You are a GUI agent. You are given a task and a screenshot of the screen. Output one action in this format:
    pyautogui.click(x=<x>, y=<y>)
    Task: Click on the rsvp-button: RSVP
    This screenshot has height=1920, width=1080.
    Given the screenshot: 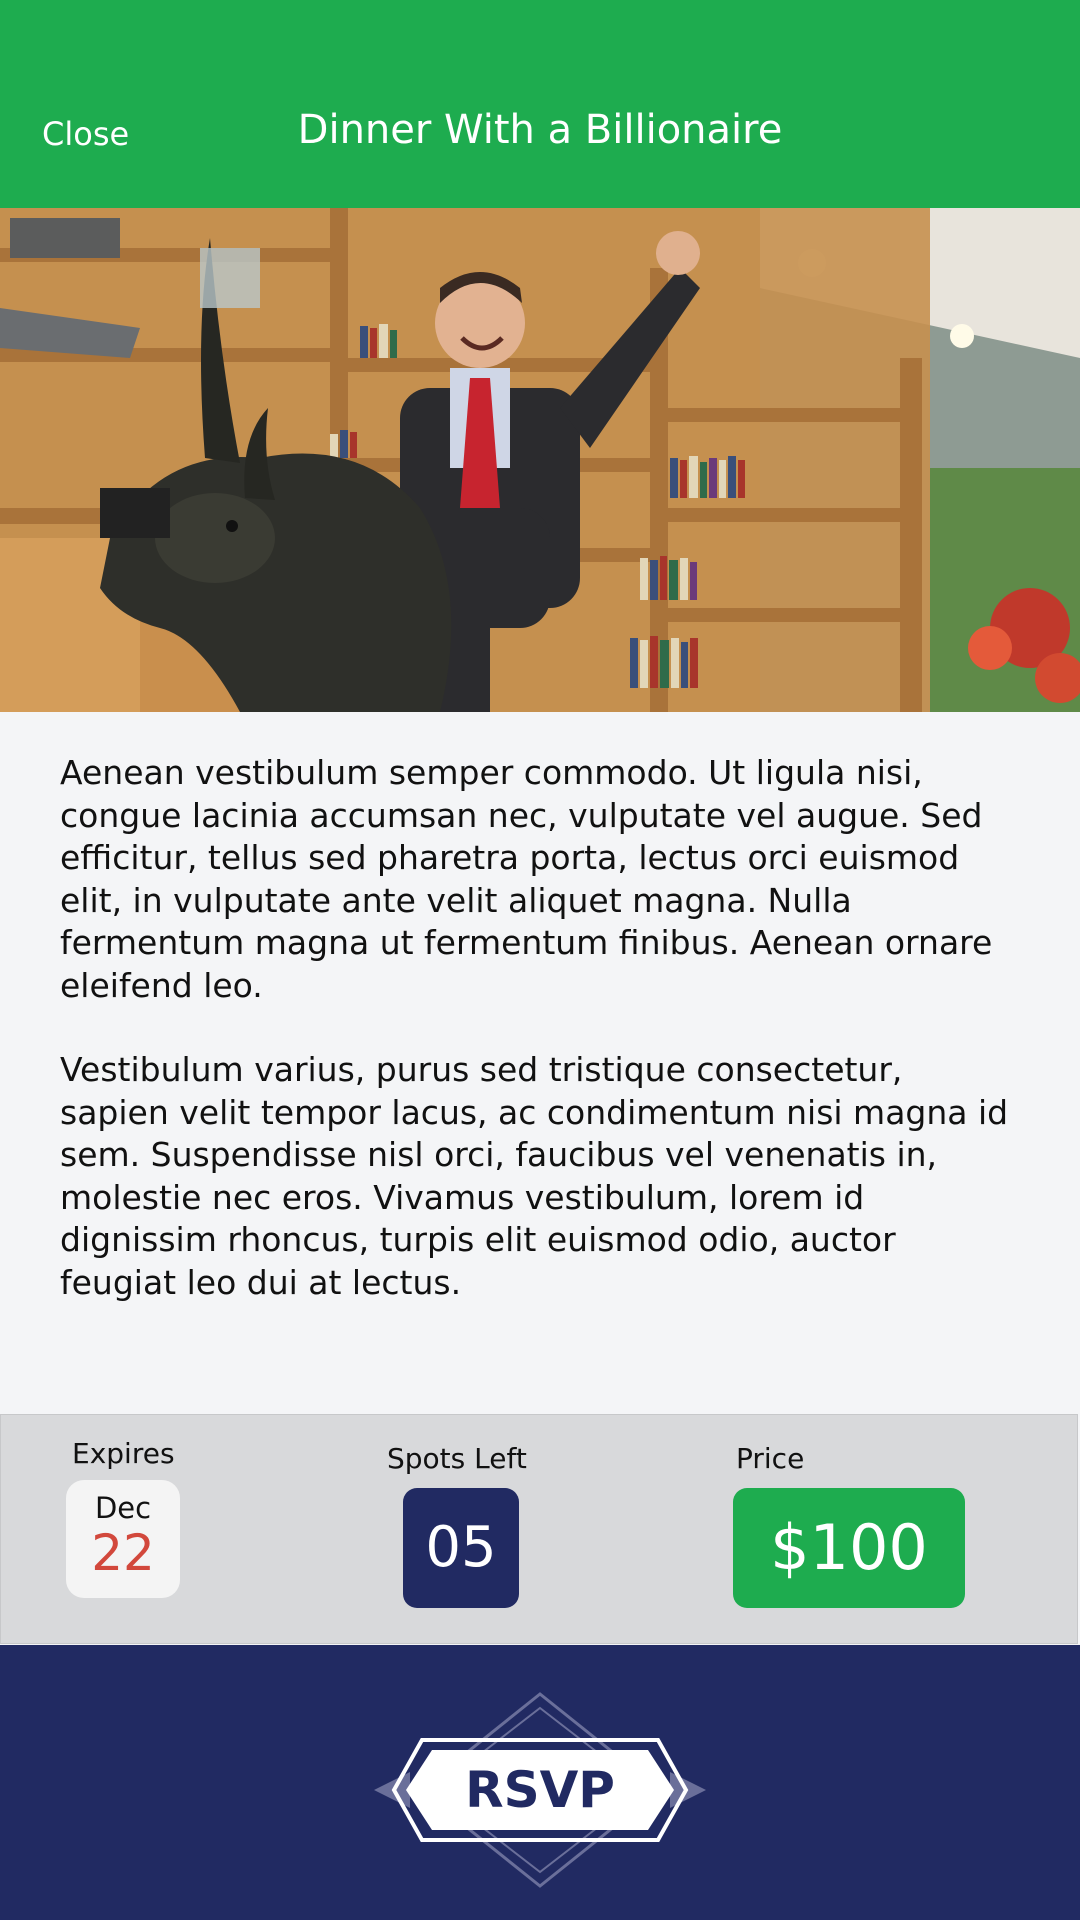 What is the action you would take?
    pyautogui.click(x=540, y=1790)
    